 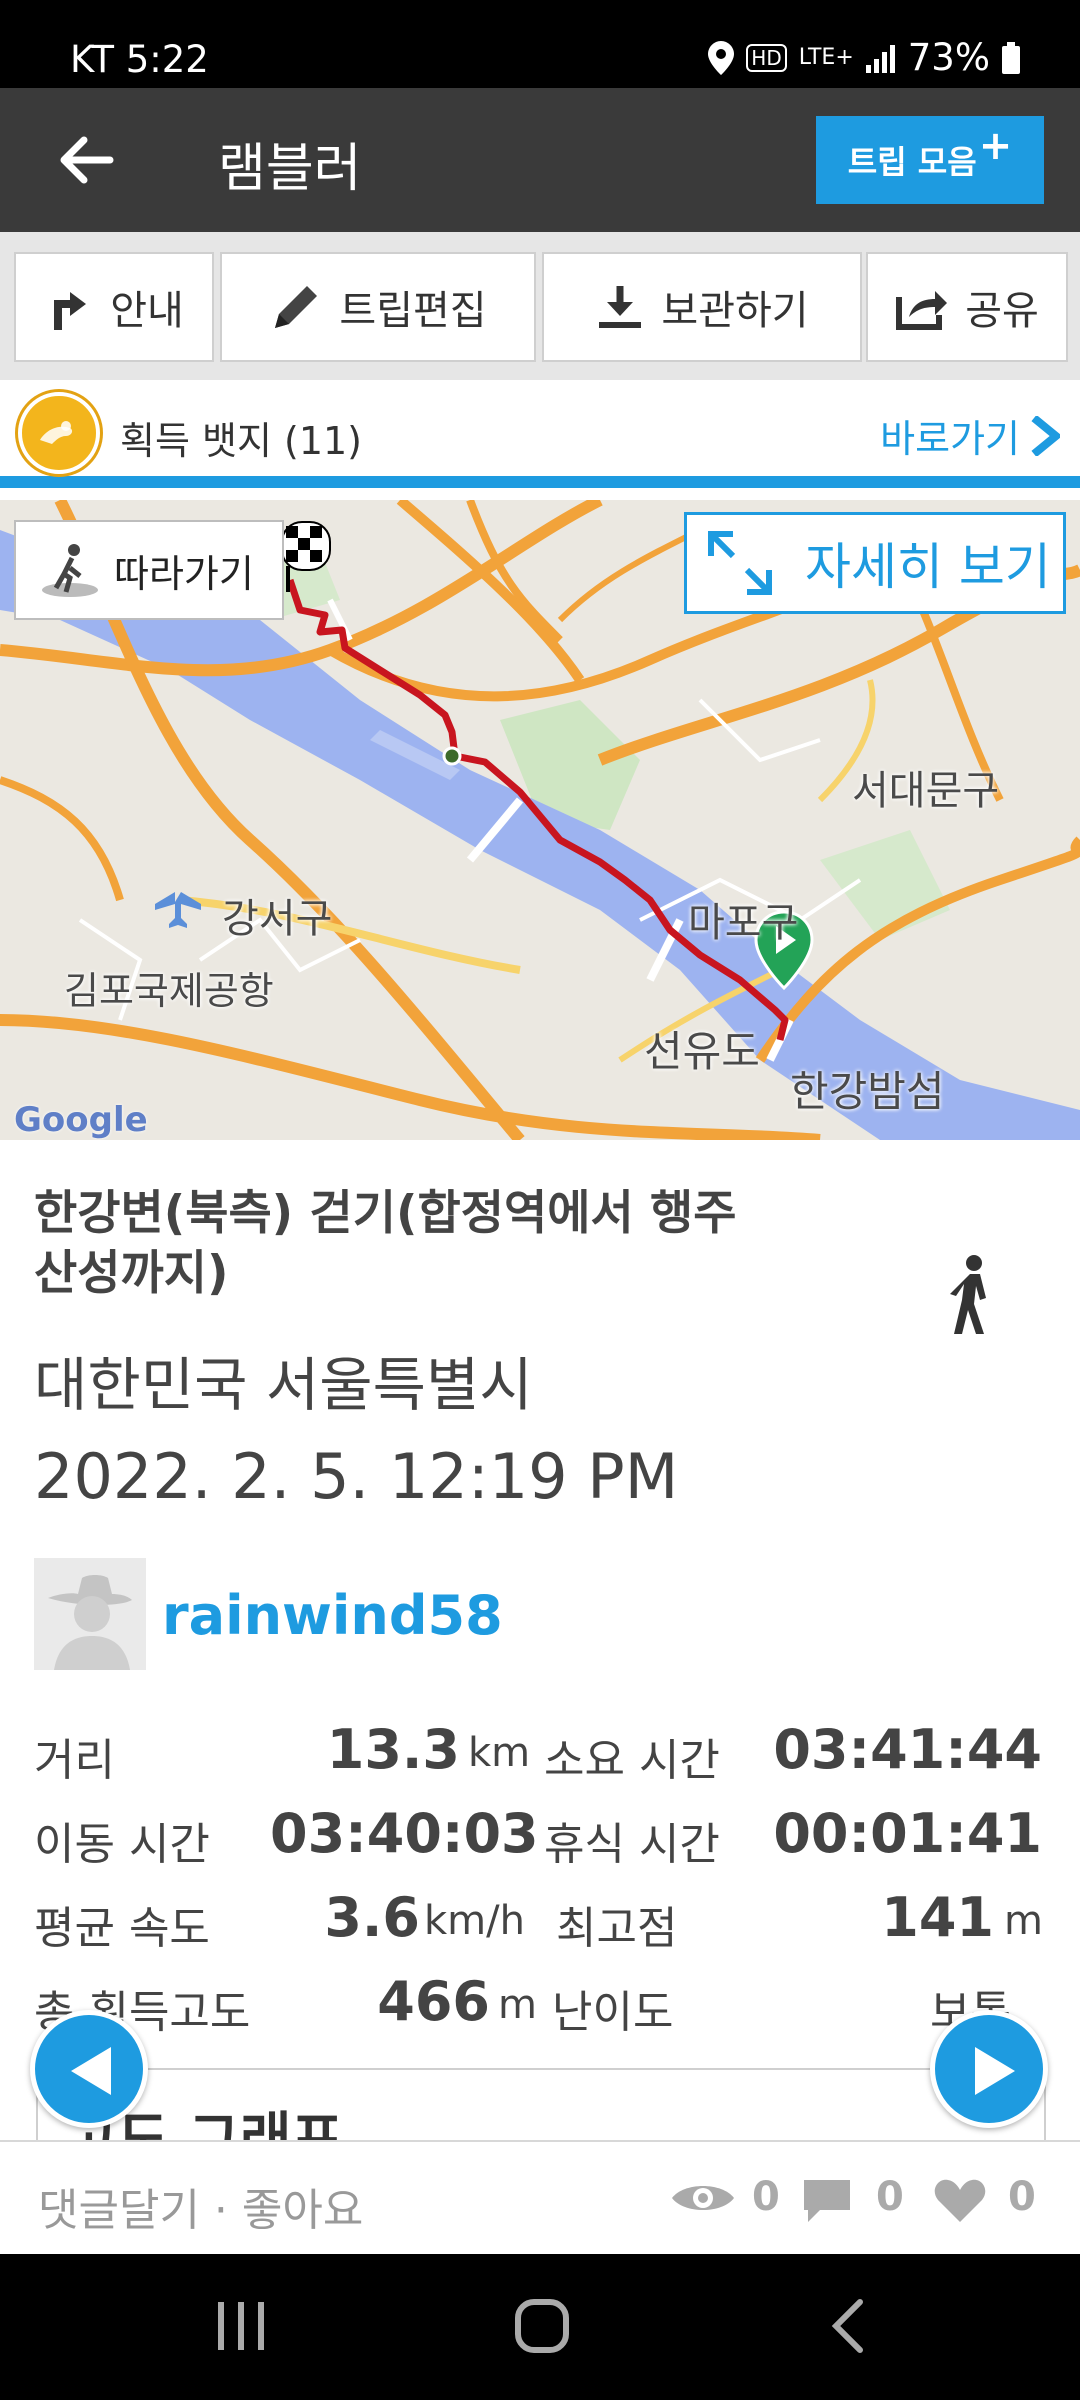 What do you see at coordinates (70, 311) in the screenshot?
I see `turn-arrow-icon` at bounding box center [70, 311].